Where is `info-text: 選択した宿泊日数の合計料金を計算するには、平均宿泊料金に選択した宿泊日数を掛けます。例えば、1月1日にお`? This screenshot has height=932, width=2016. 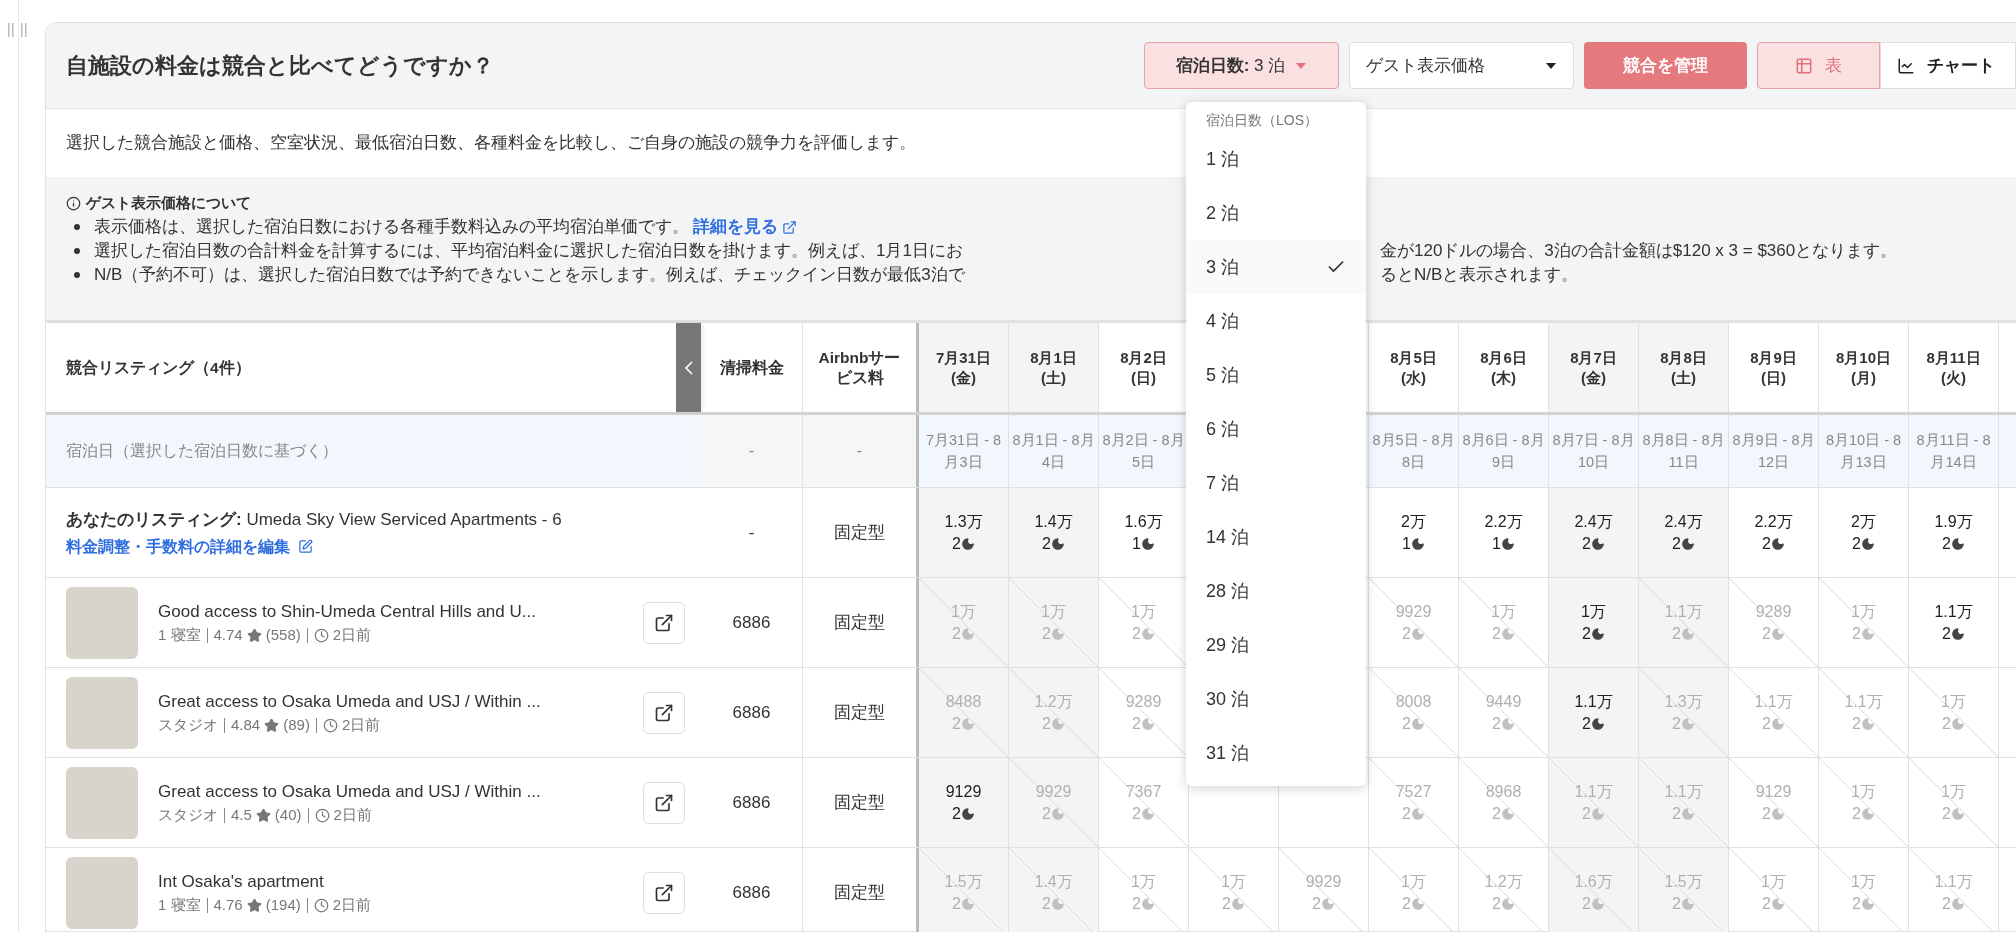
info-text: 選択した宿泊日数の合計料金を計算するには、平均宿泊料金に選択した宿泊日数を掛けます。例えば、1月1日にお is located at coordinates (528, 251).